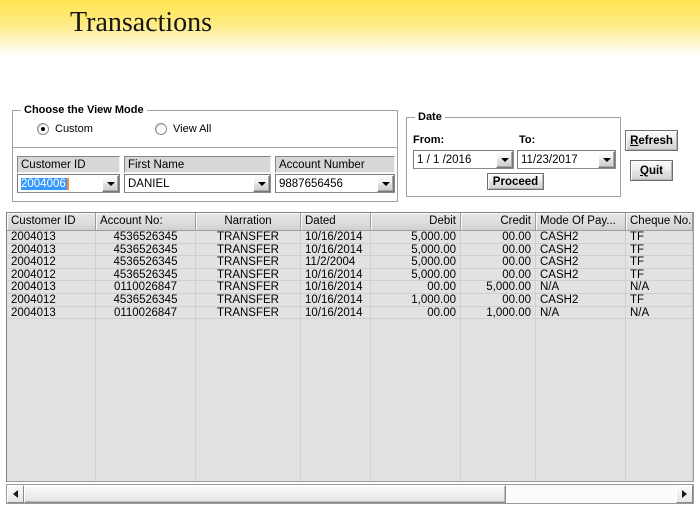 The width and height of the screenshot is (700, 510). Describe the element at coordinates (326, 183) in the screenshot. I see `account-number-input: 9887656456` at that location.